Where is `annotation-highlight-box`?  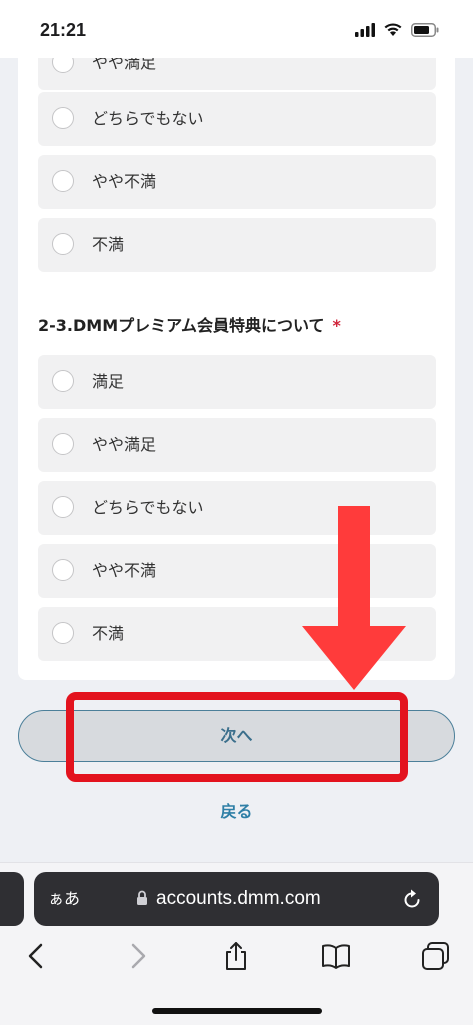 annotation-highlight-box is located at coordinates (237, 737).